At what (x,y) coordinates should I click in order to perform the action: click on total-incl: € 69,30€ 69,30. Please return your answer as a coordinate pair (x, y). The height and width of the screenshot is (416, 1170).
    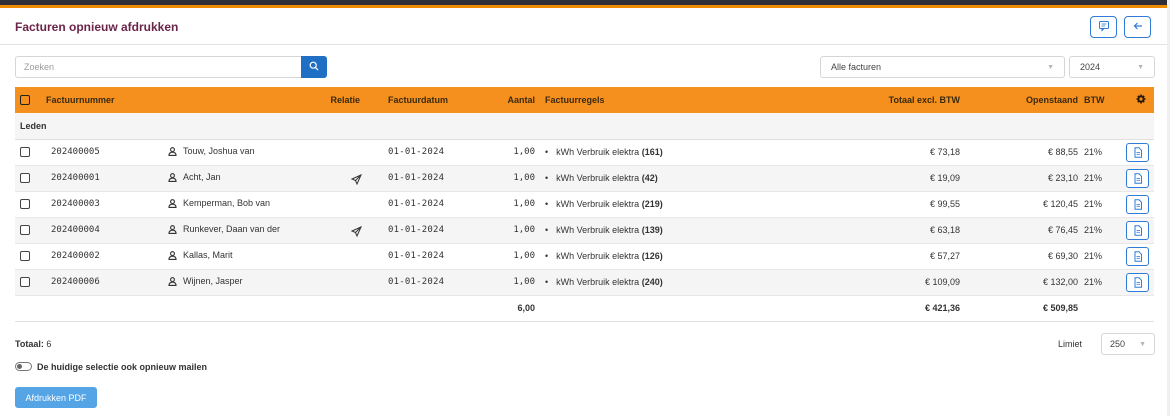
    Looking at the image, I should click on (1025, 256).